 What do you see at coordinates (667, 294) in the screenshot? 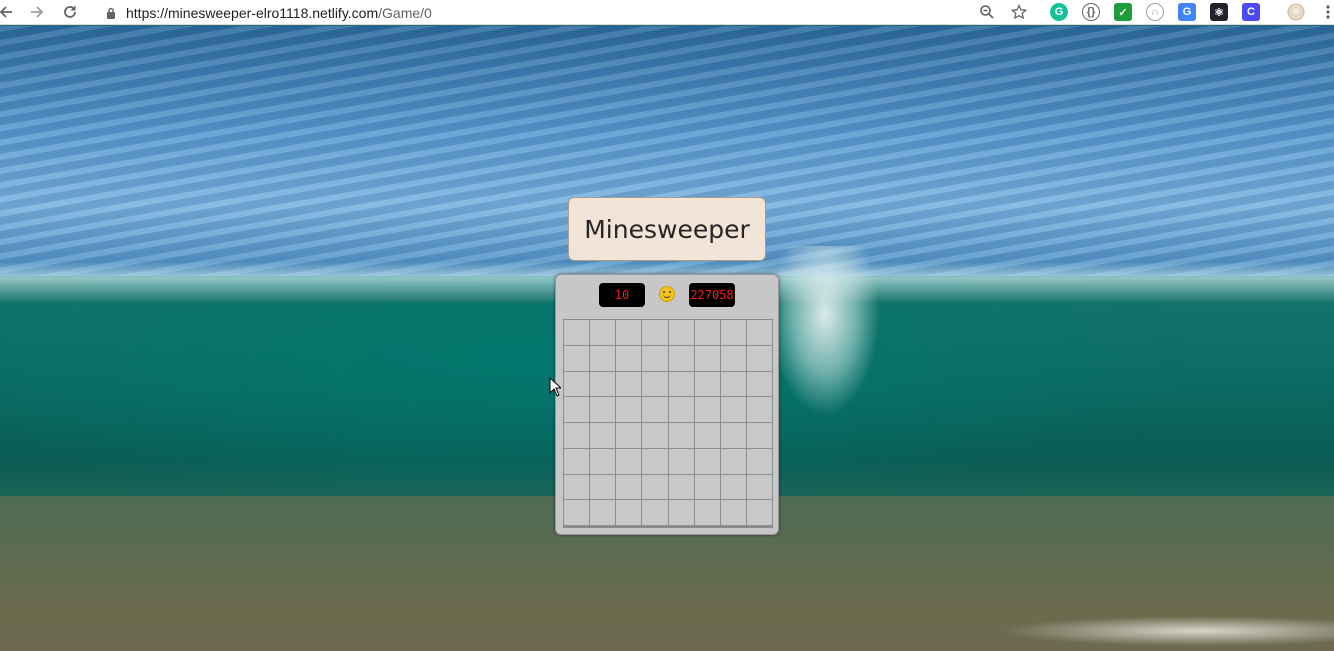
I see `smiley-face-icon` at bounding box center [667, 294].